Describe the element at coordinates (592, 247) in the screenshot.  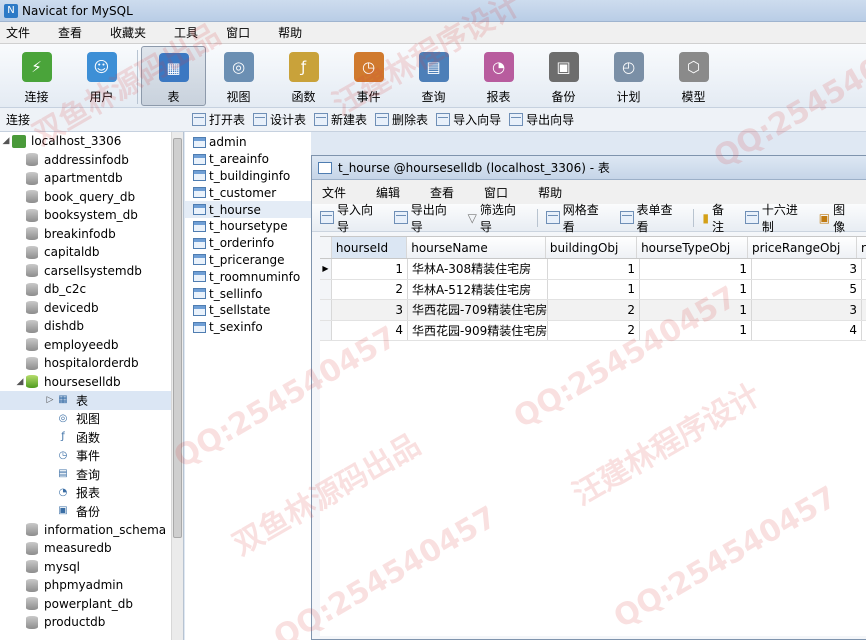
I see `column-header: buildingObj` at that location.